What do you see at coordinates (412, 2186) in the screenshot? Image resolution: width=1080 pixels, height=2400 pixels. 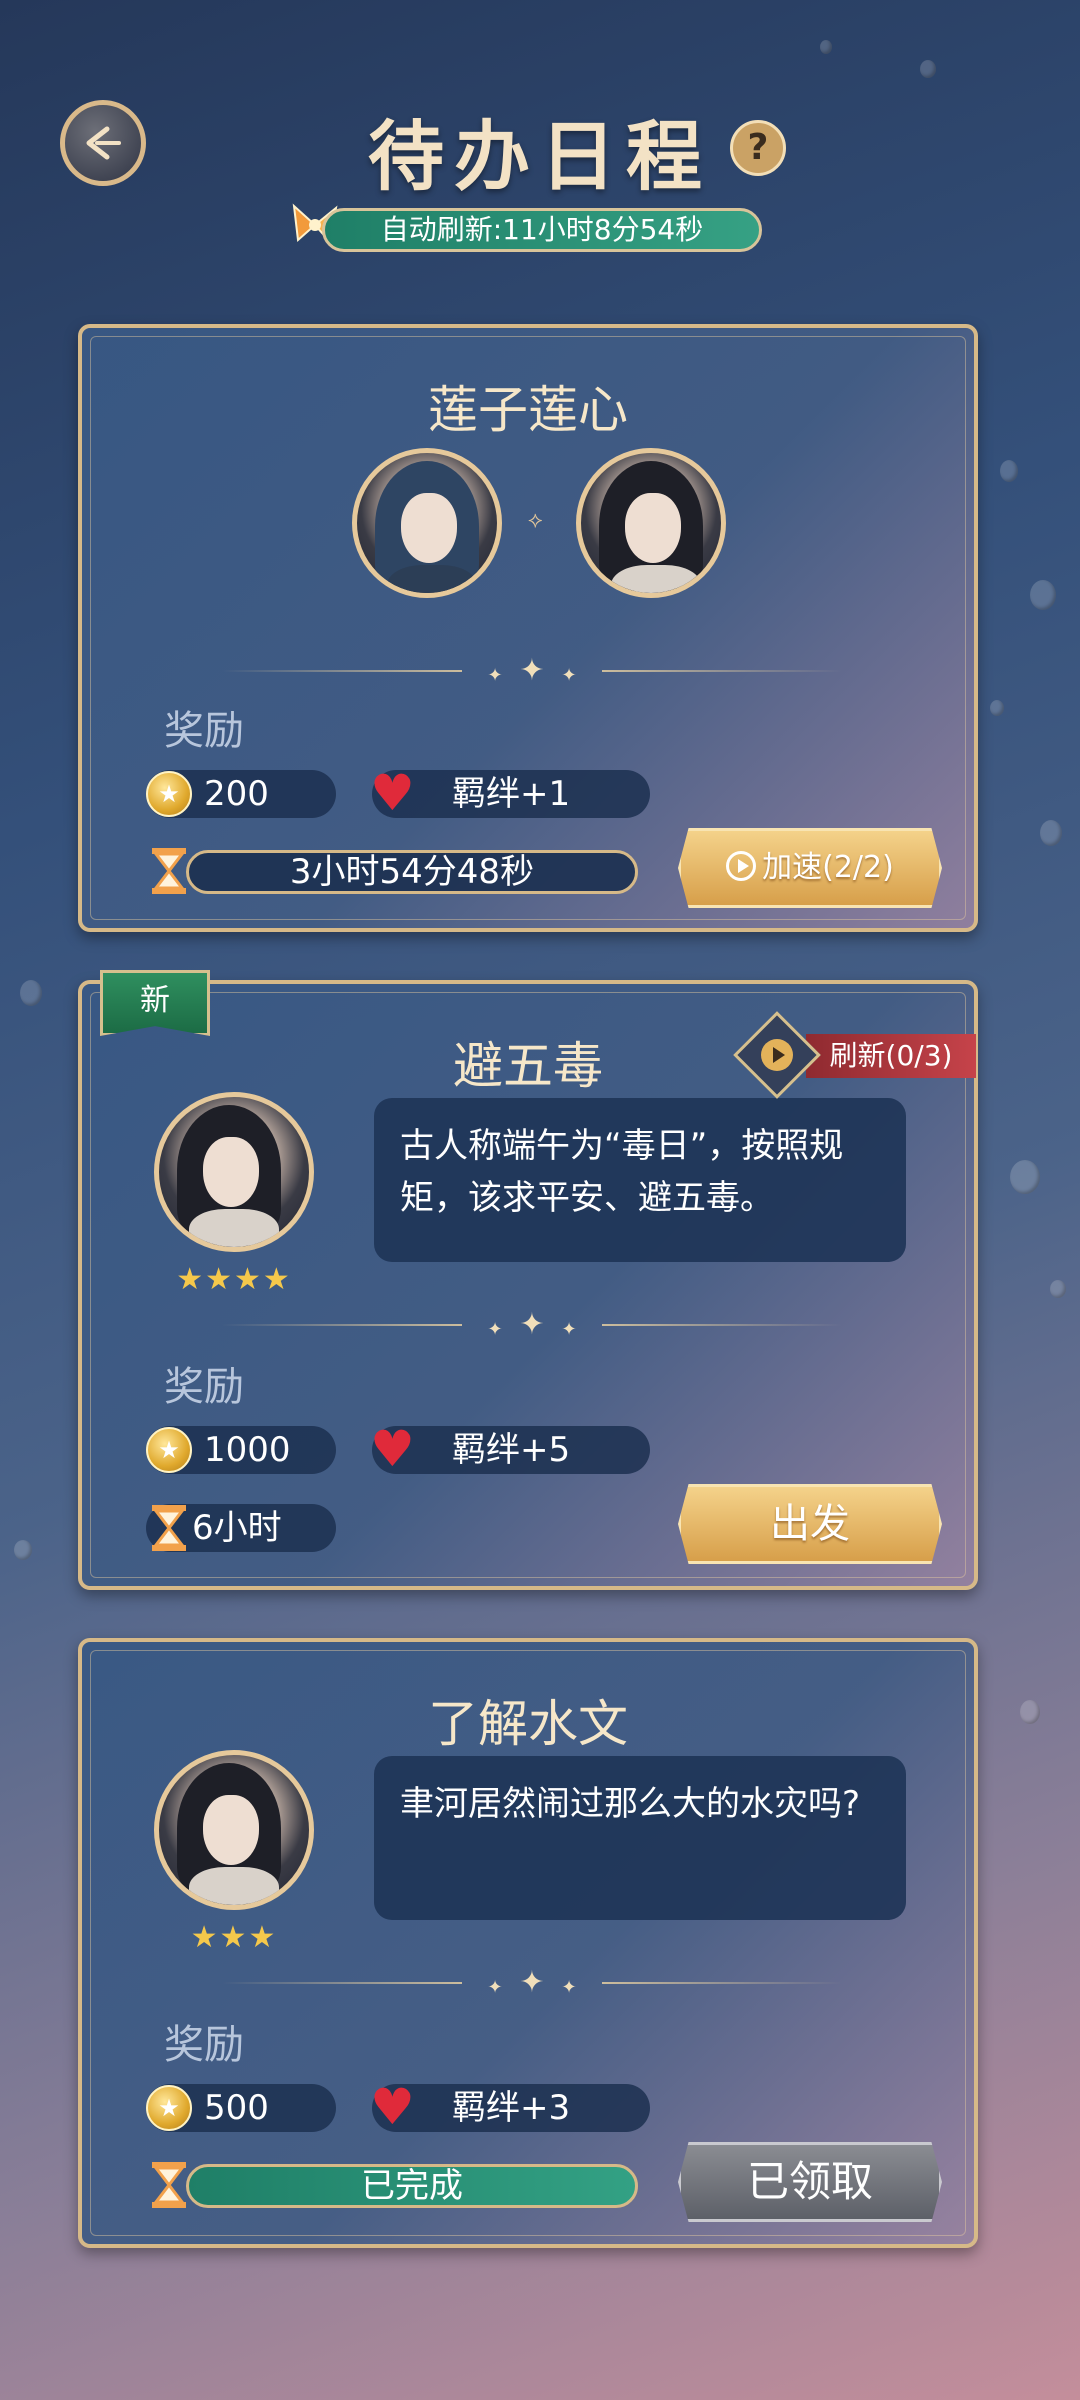 I see `completed-status: 已完成` at bounding box center [412, 2186].